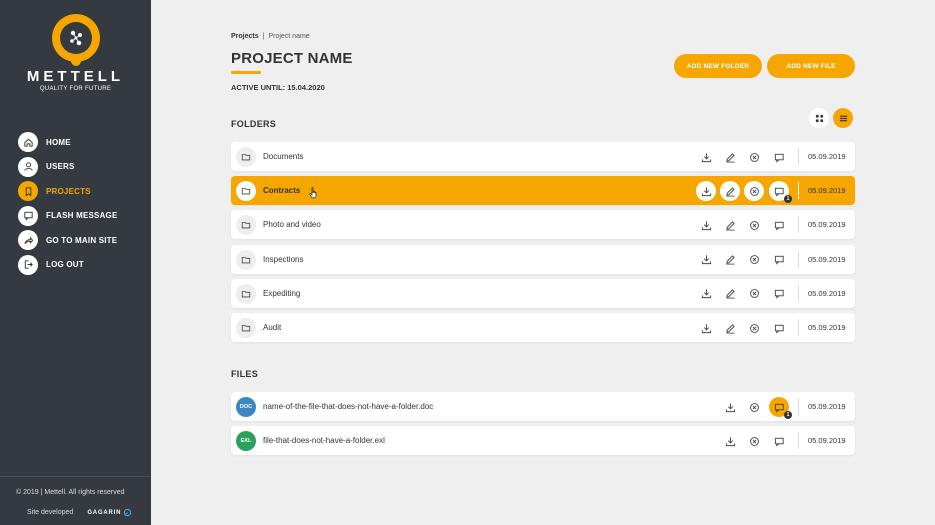 This screenshot has height=525, width=935. I want to click on list-icon, so click(843, 118).